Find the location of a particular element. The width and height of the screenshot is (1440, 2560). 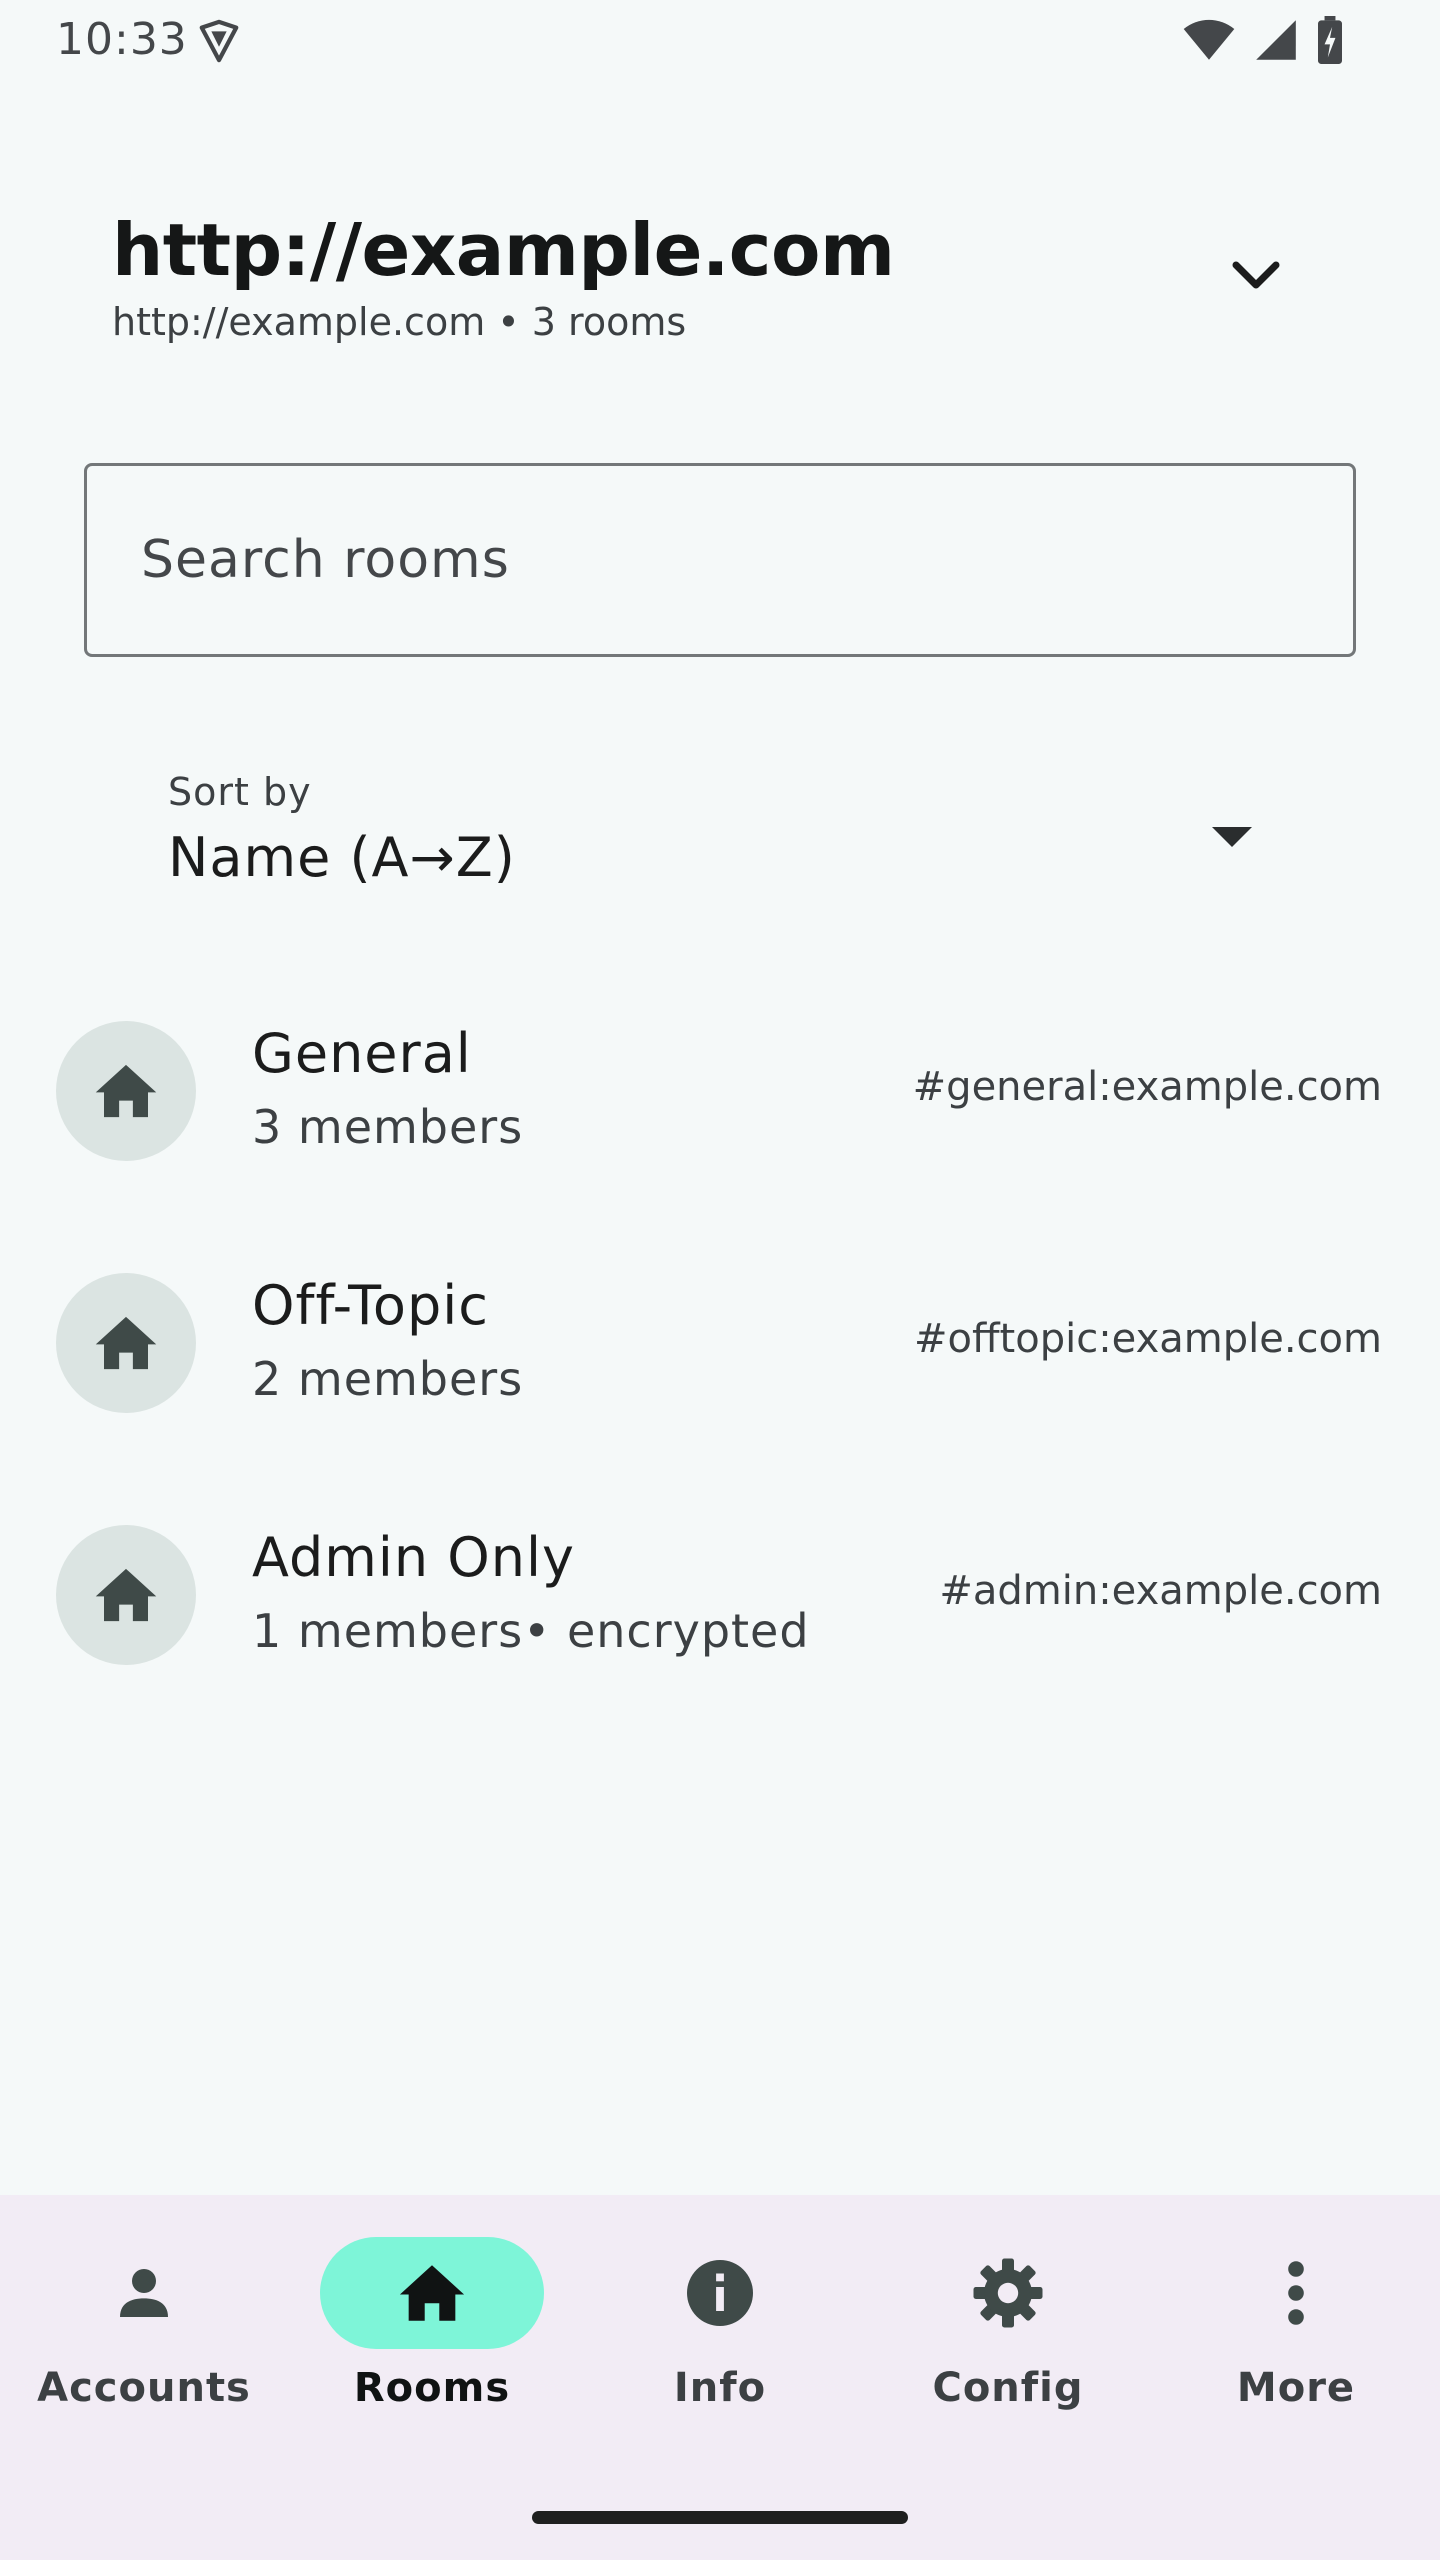

wifi-icon is located at coordinates (1209, 39).